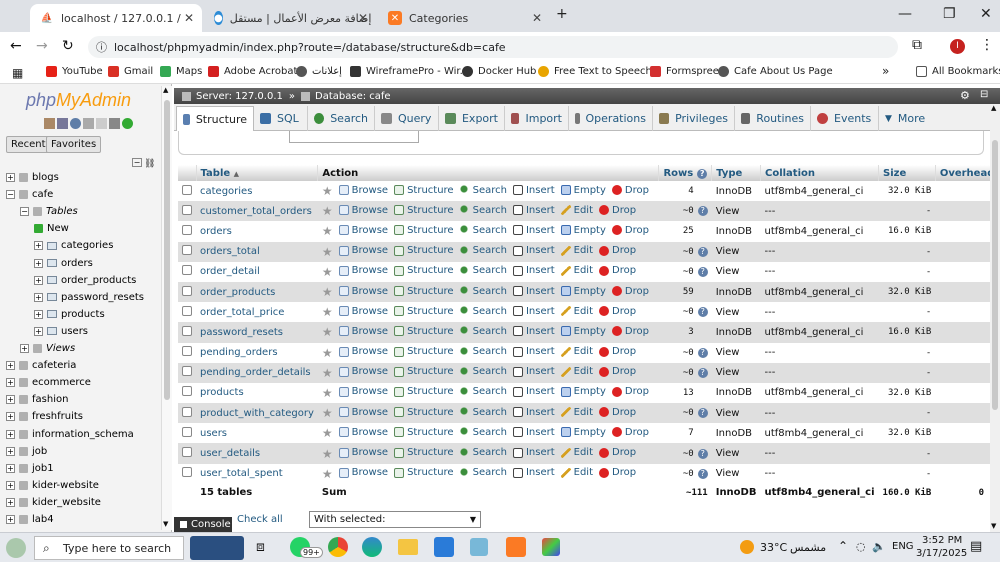  Describe the element at coordinates (181, 71) in the screenshot. I see `bookmark-maps: Maps` at that location.